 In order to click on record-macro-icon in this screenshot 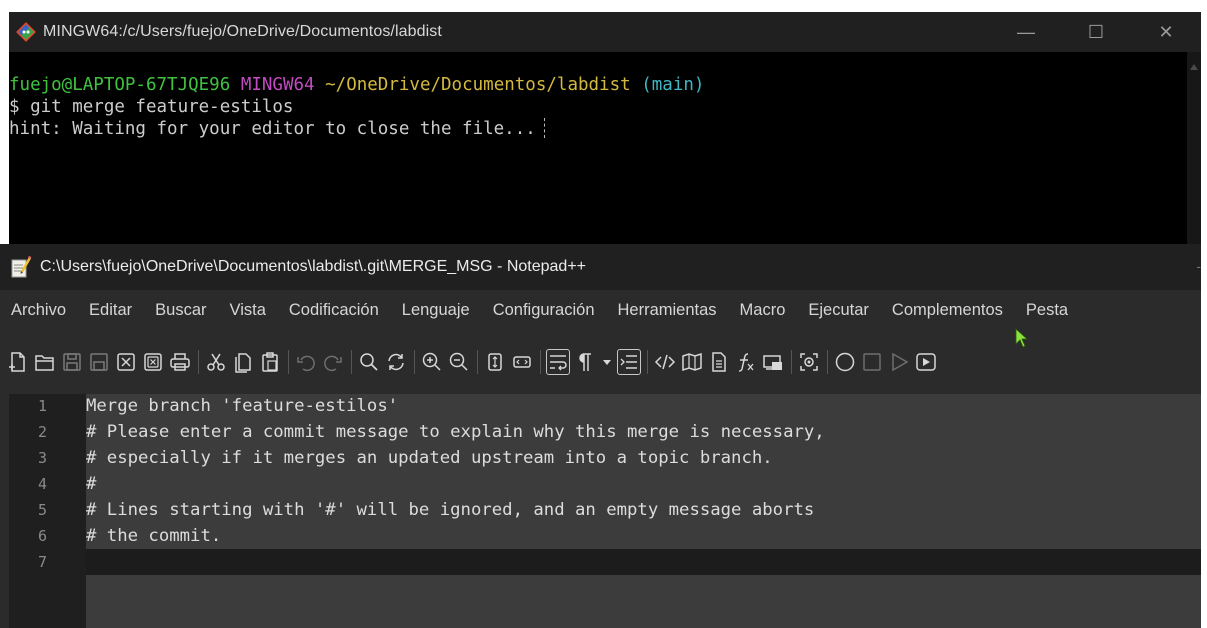, I will do `click(845, 362)`.